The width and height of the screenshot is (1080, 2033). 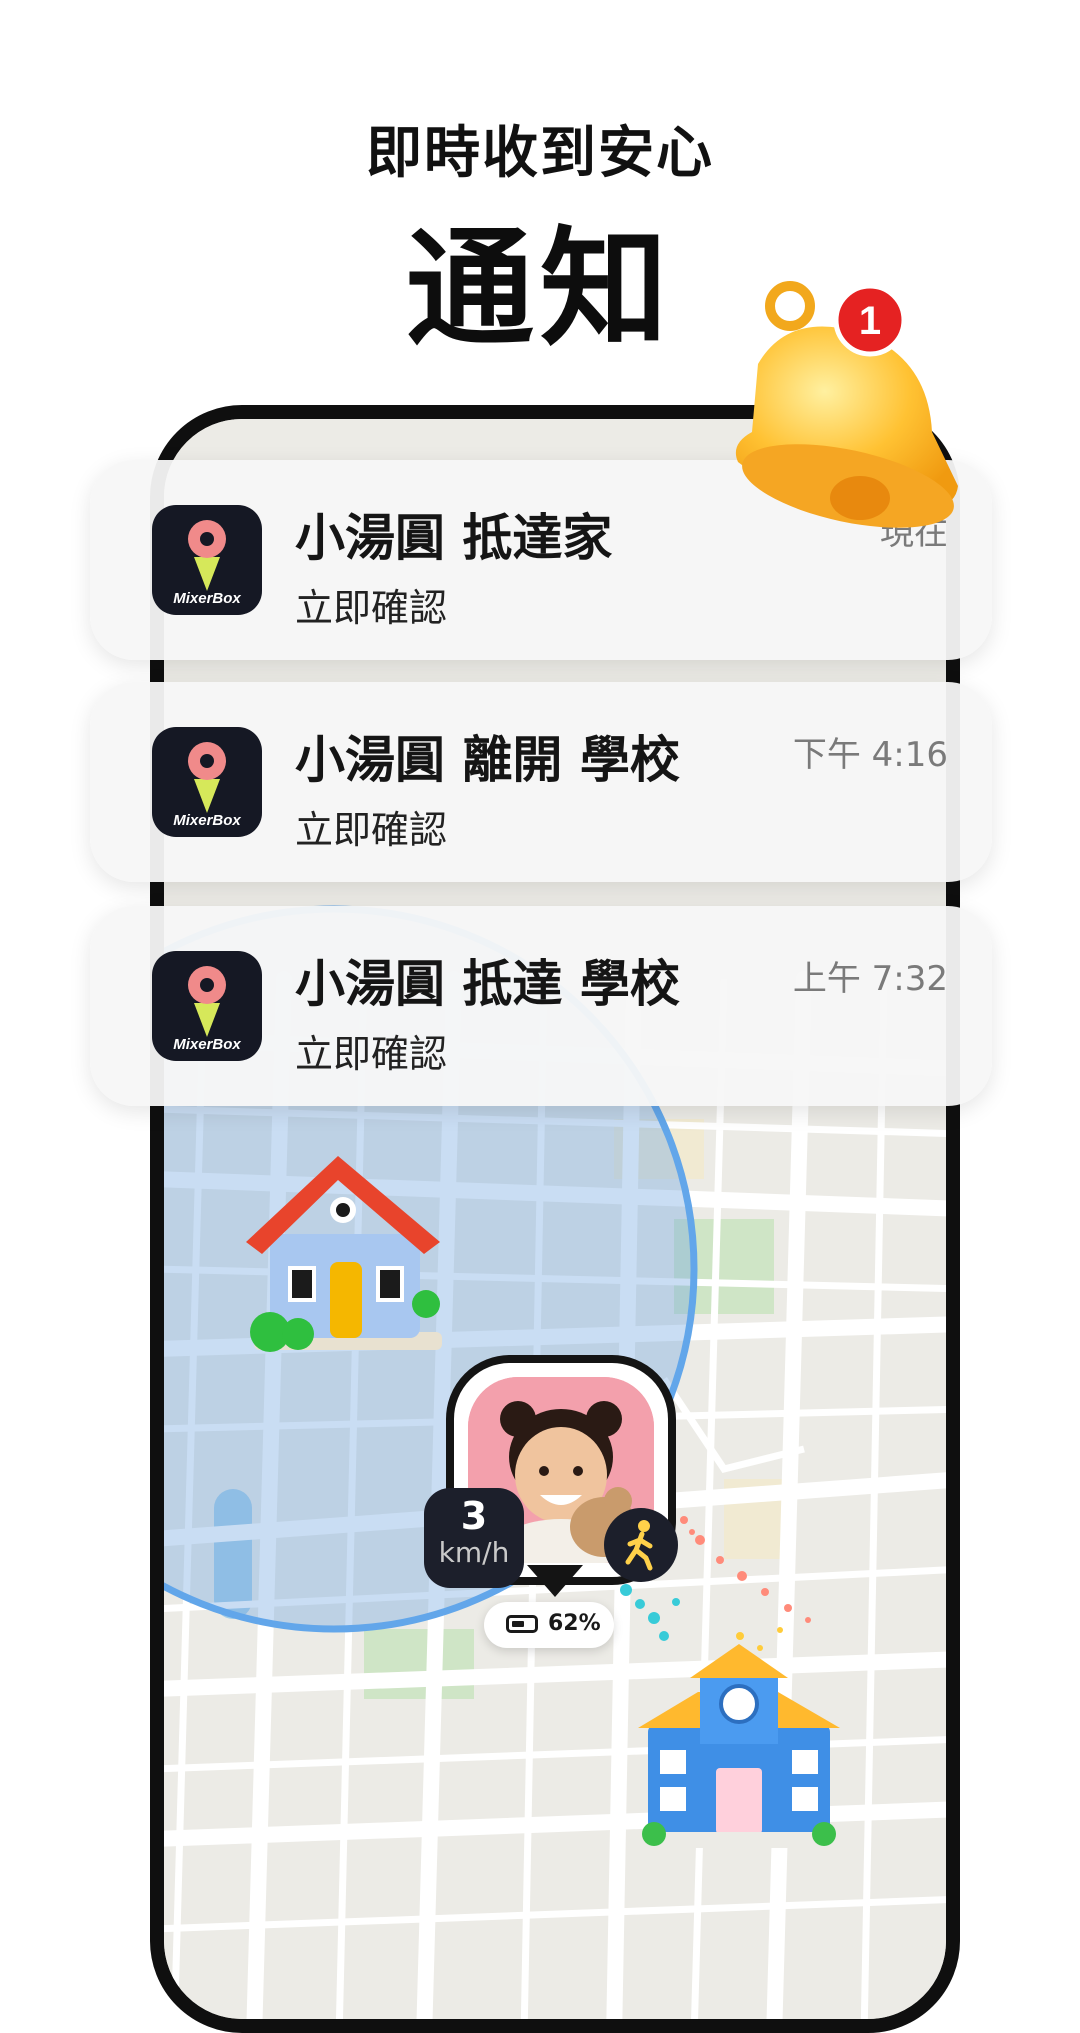 I want to click on pin-pointer, so click(x=555, y=1581).